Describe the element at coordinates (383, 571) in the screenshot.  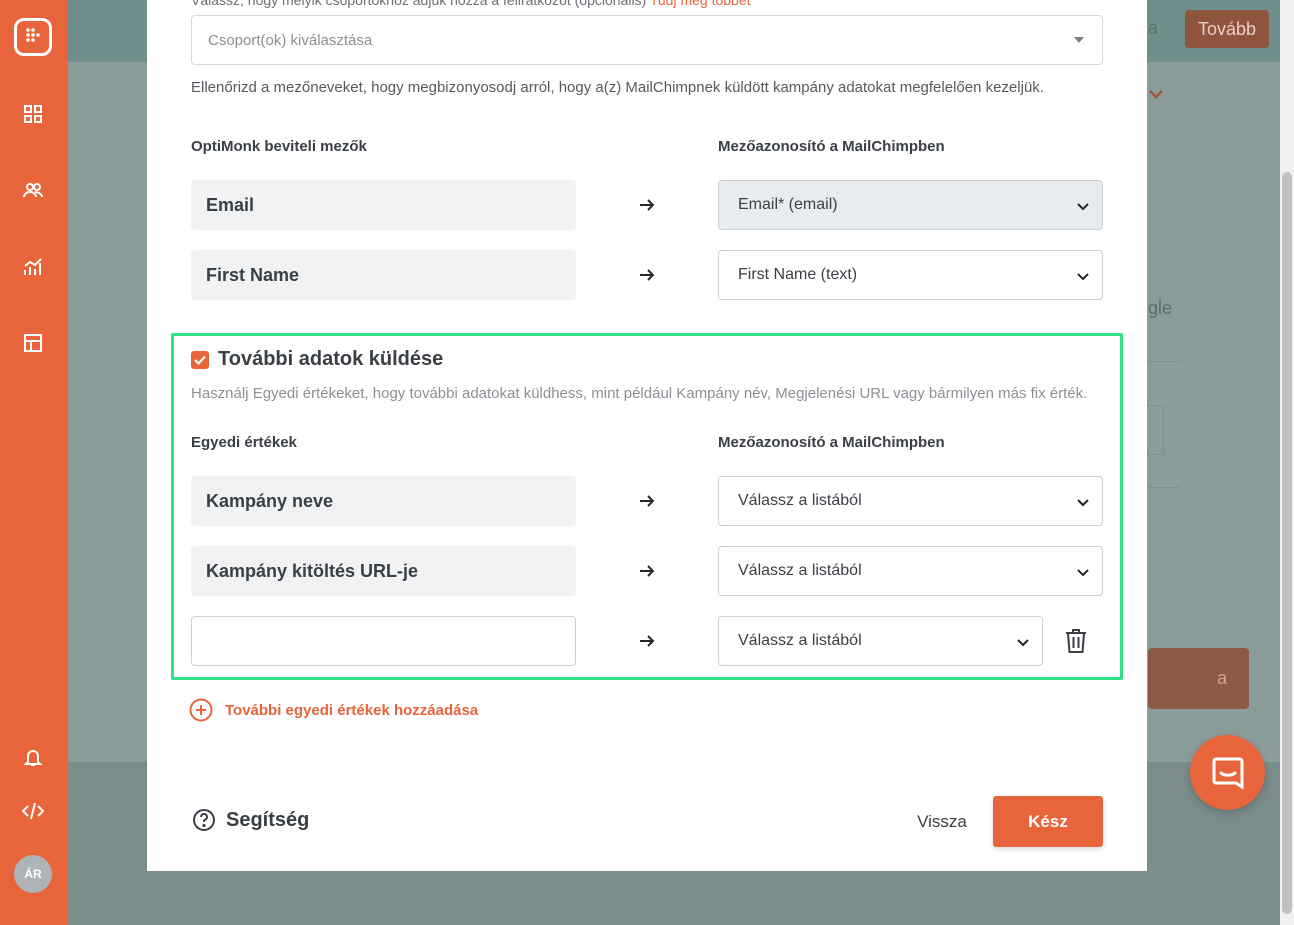
I see `custom-label-campaign-url: Kampány kitöltés URL-je` at that location.